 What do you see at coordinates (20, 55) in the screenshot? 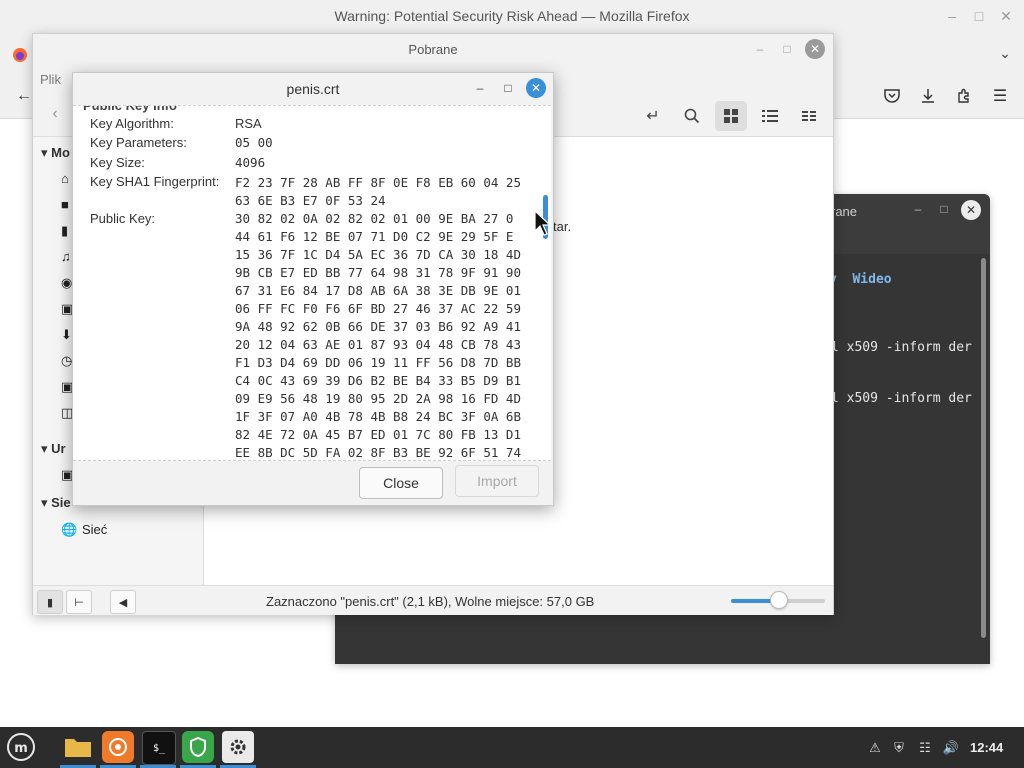
I see `firefox-logo-icon` at bounding box center [20, 55].